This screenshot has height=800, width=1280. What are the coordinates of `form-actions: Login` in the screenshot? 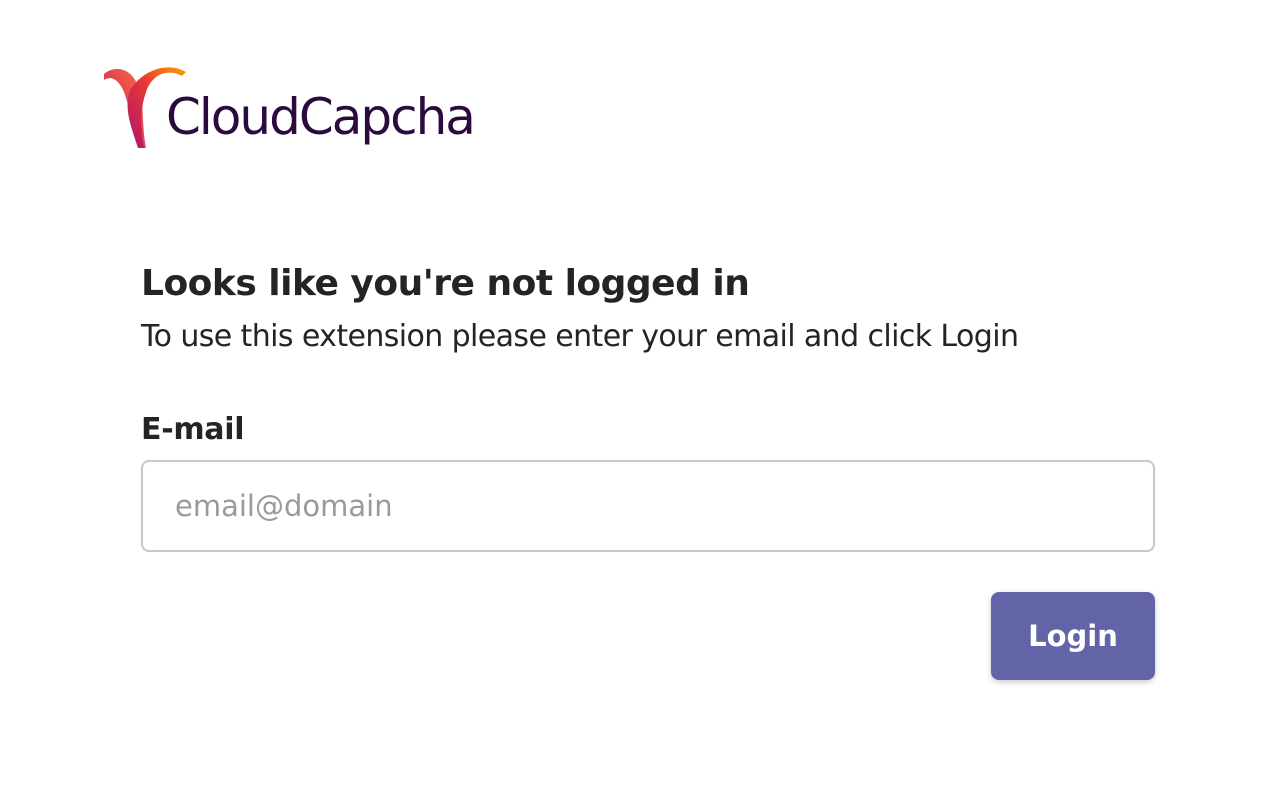 It's located at (648, 636).